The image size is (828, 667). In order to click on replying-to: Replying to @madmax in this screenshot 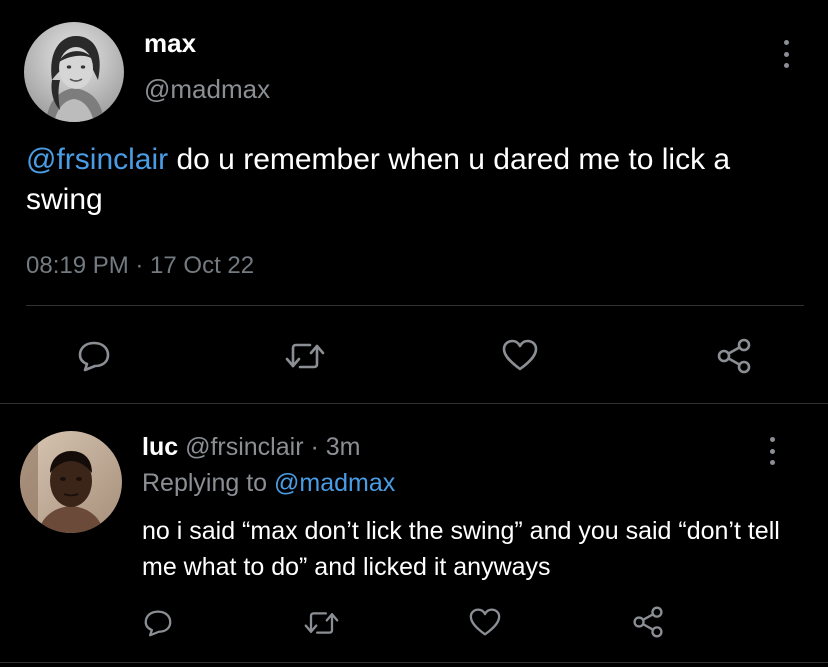, I will do `click(268, 483)`.